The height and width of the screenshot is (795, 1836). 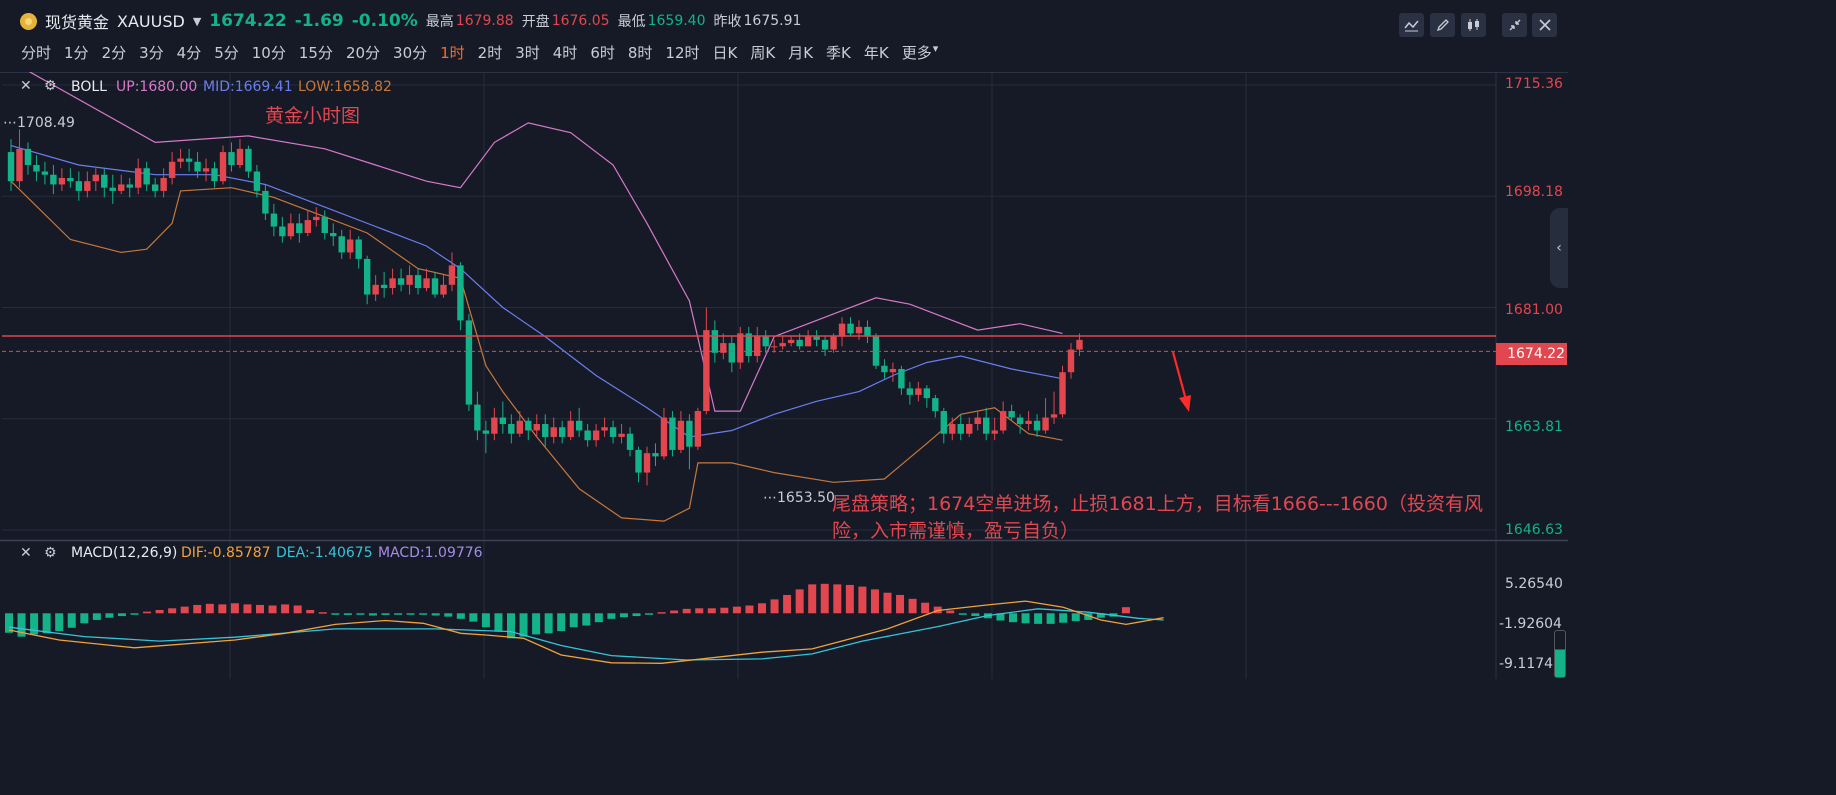 I want to click on period-tab: 日K, so click(x=725, y=52).